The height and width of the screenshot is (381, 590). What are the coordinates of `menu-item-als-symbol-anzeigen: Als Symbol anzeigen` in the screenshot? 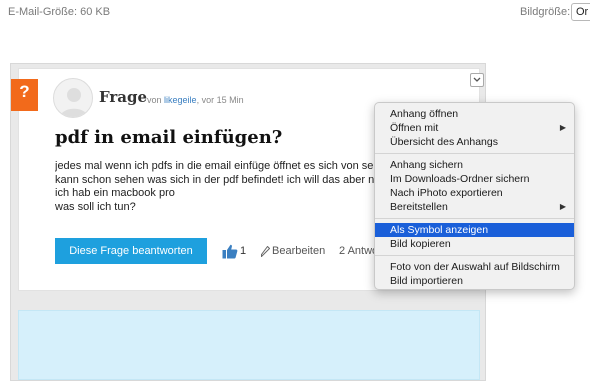 It's located at (474, 230).